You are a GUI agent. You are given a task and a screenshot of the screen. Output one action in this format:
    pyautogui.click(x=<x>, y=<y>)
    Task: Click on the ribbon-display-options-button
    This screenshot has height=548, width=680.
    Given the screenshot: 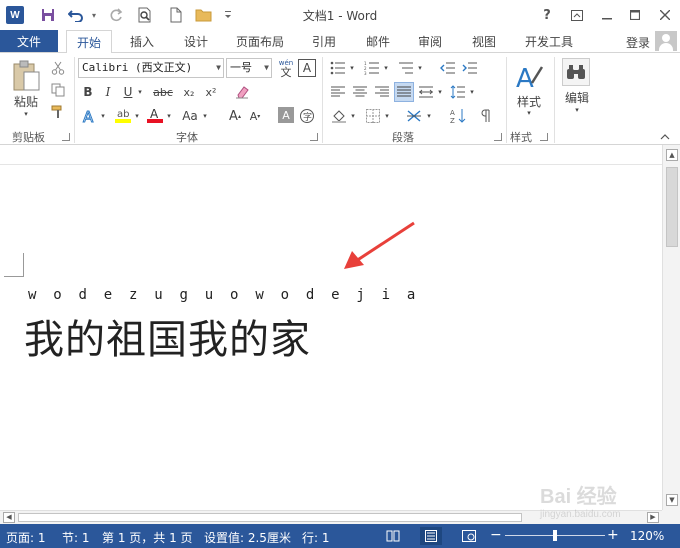 What is the action you would take?
    pyautogui.click(x=577, y=15)
    